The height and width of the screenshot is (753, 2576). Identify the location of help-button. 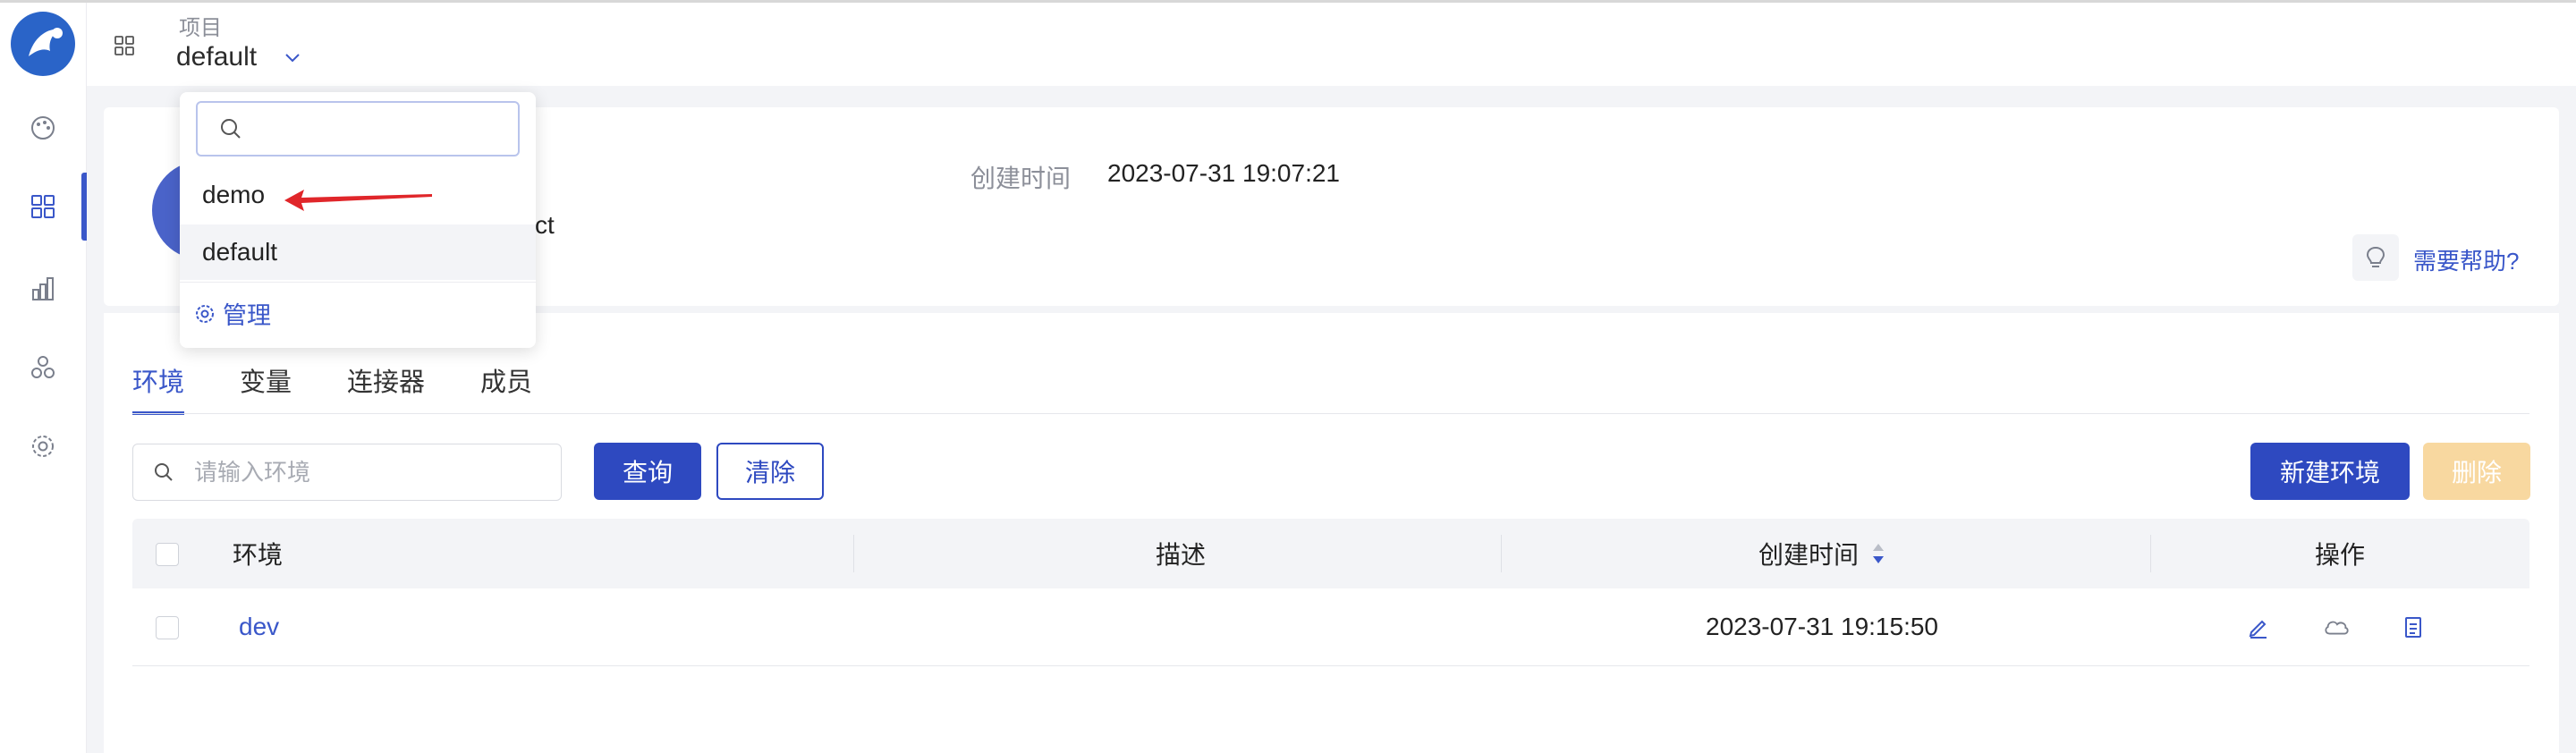
(2375, 257).